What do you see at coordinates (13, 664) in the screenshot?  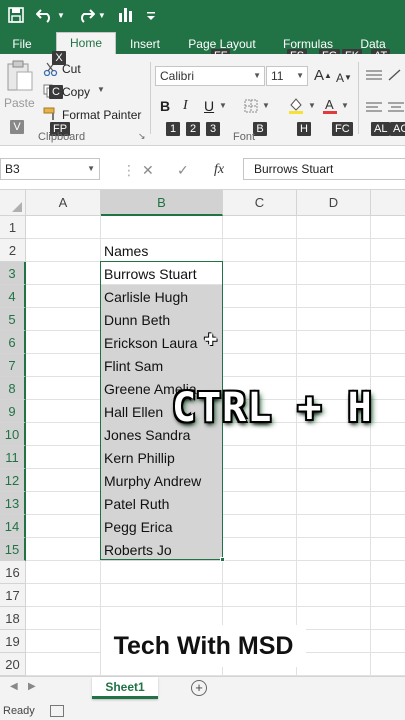 I see `row-header-20: 20` at bounding box center [13, 664].